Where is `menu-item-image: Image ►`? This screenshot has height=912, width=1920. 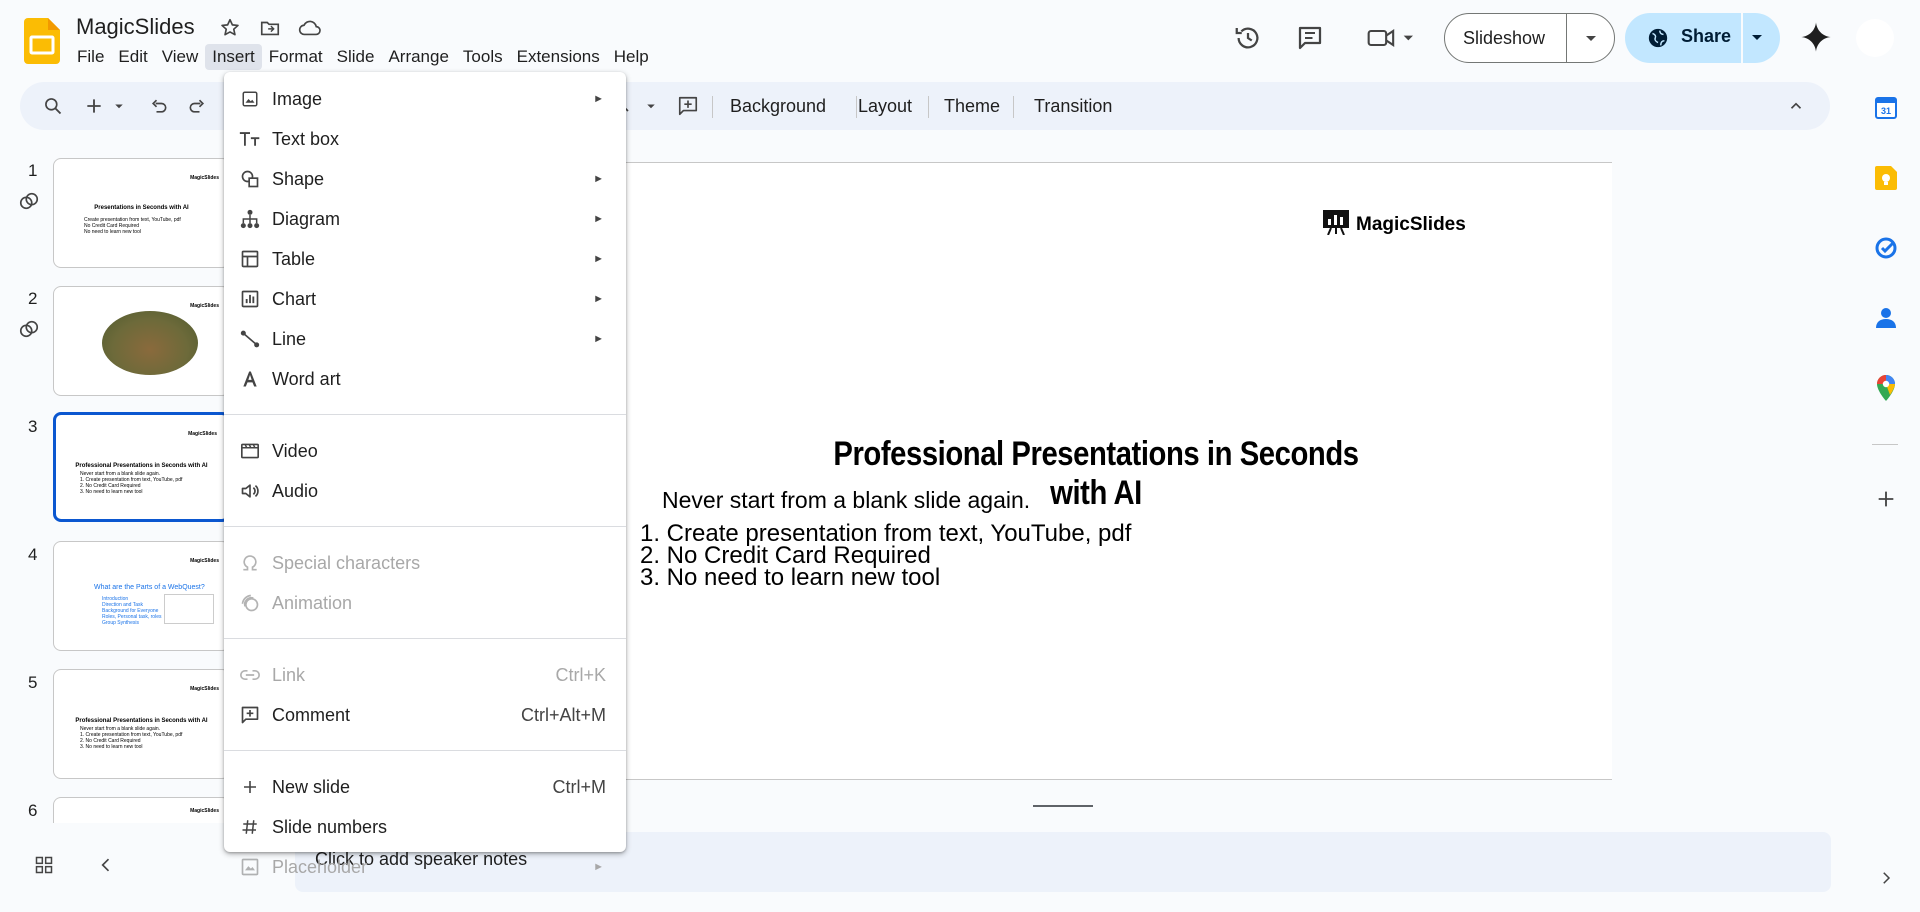
menu-item-image: Image ► is located at coordinates (425, 99).